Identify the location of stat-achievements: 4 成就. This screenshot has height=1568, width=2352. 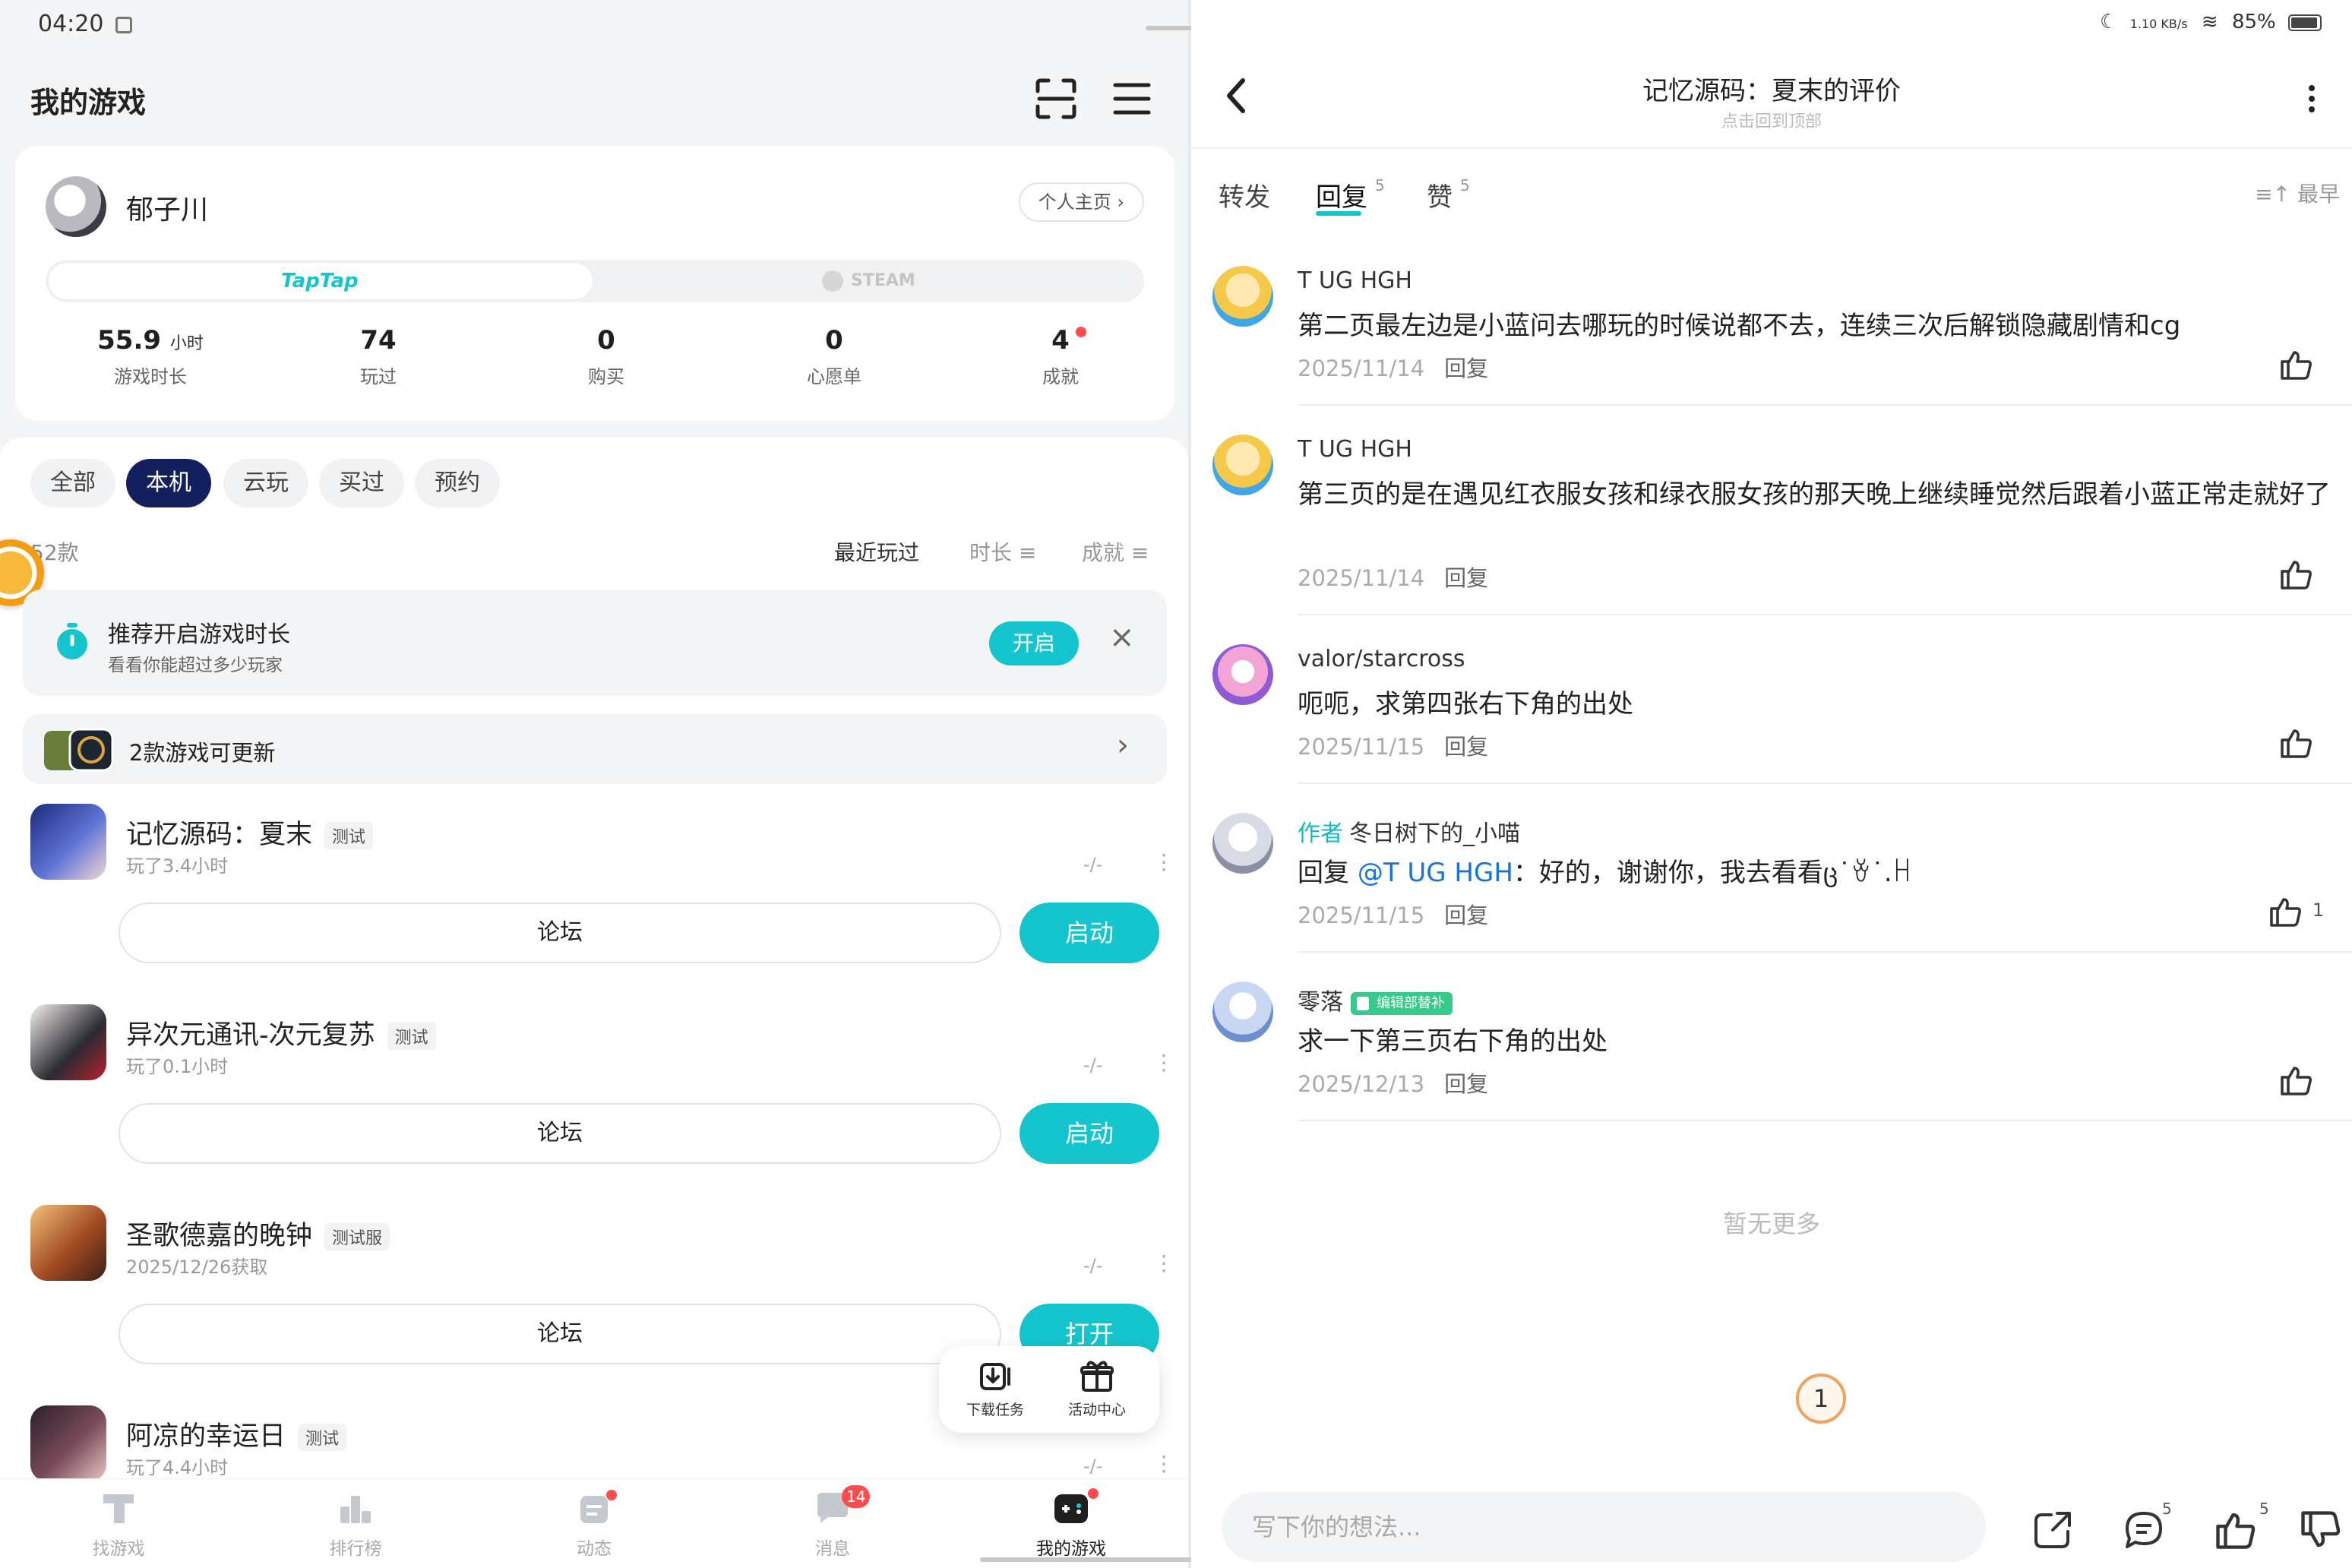
(1060, 356).